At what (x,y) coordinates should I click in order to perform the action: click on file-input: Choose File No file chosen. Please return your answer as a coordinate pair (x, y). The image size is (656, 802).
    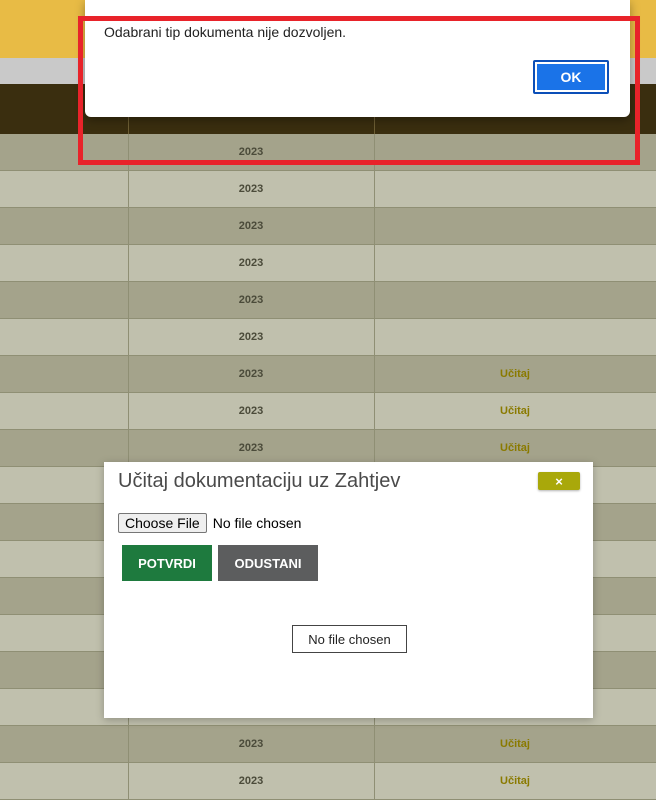
    Looking at the image, I should click on (209, 523).